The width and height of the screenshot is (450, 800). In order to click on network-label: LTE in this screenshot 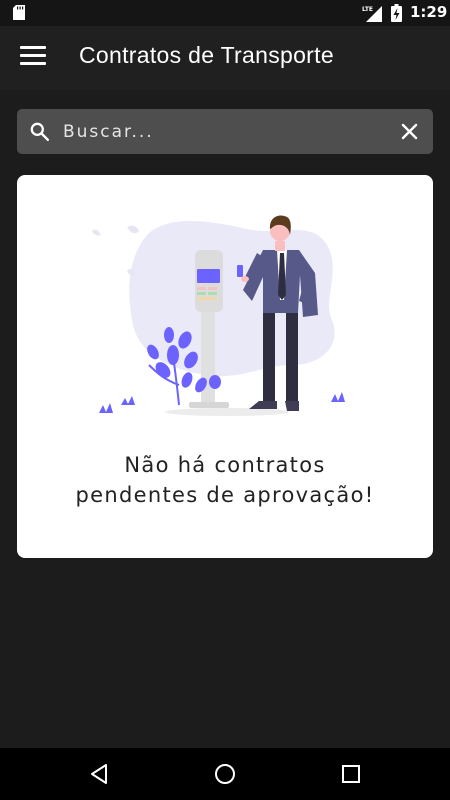, I will do `click(367, 9)`.